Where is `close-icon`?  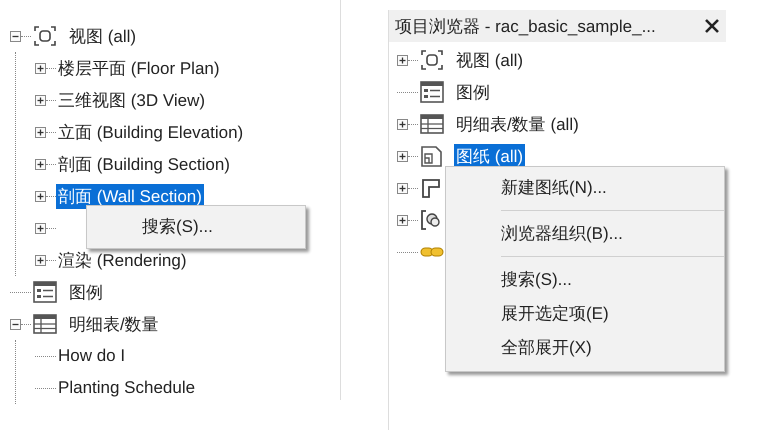
close-icon is located at coordinates (712, 26).